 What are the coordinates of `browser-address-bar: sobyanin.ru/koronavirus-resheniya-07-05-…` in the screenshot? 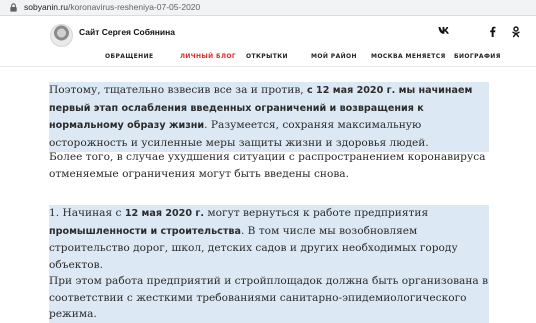 It's located at (268, 8).